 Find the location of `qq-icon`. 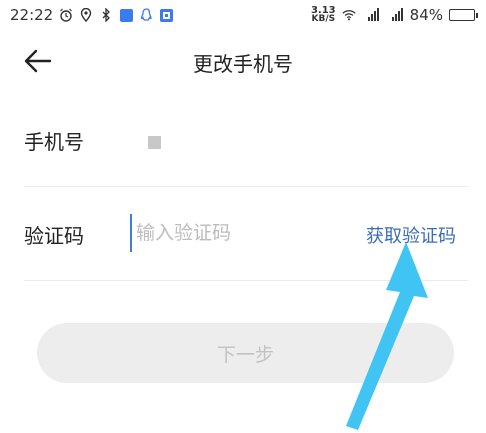

qq-icon is located at coordinates (146, 15).